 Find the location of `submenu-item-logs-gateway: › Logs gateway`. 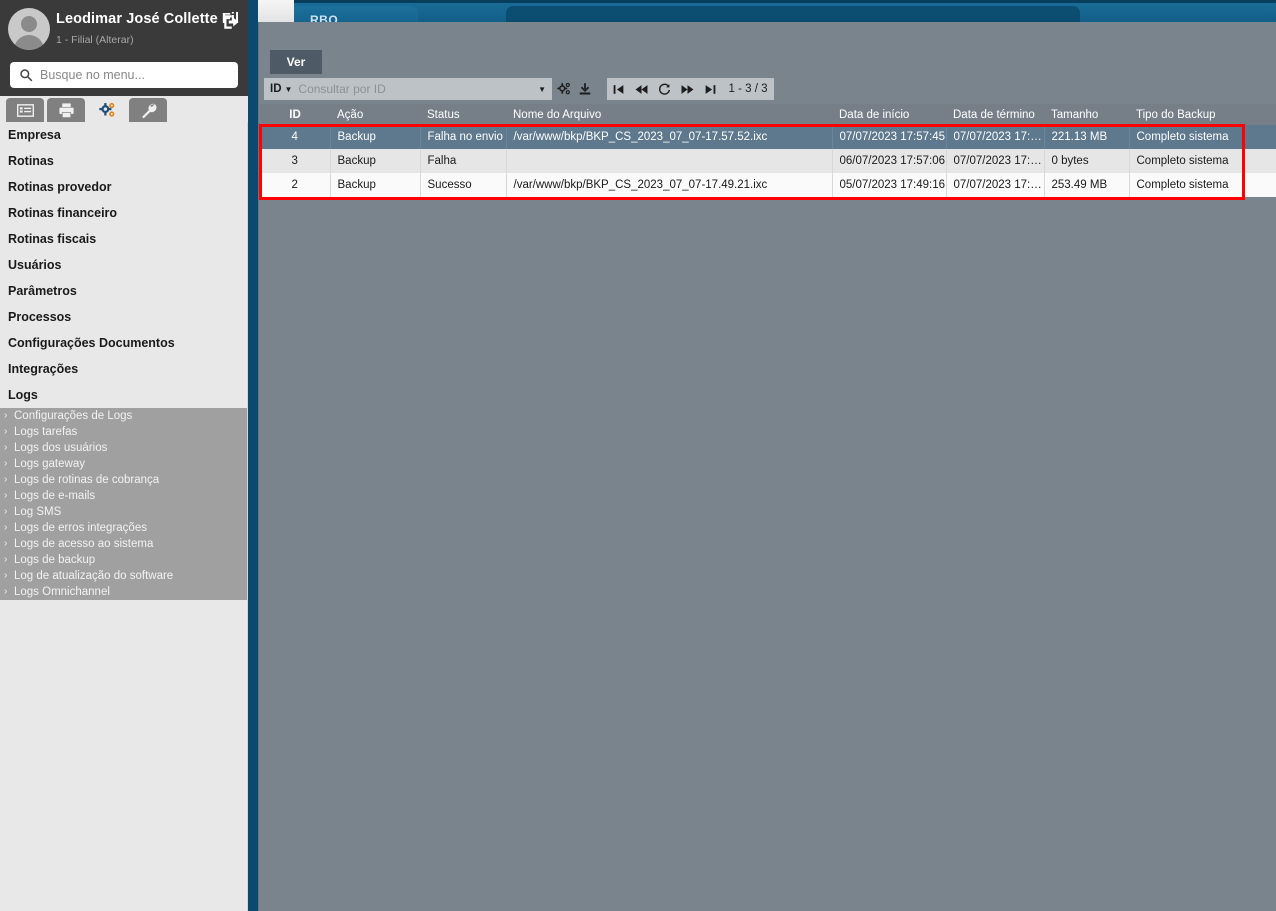

submenu-item-logs-gateway: › Logs gateway is located at coordinates (124, 464).